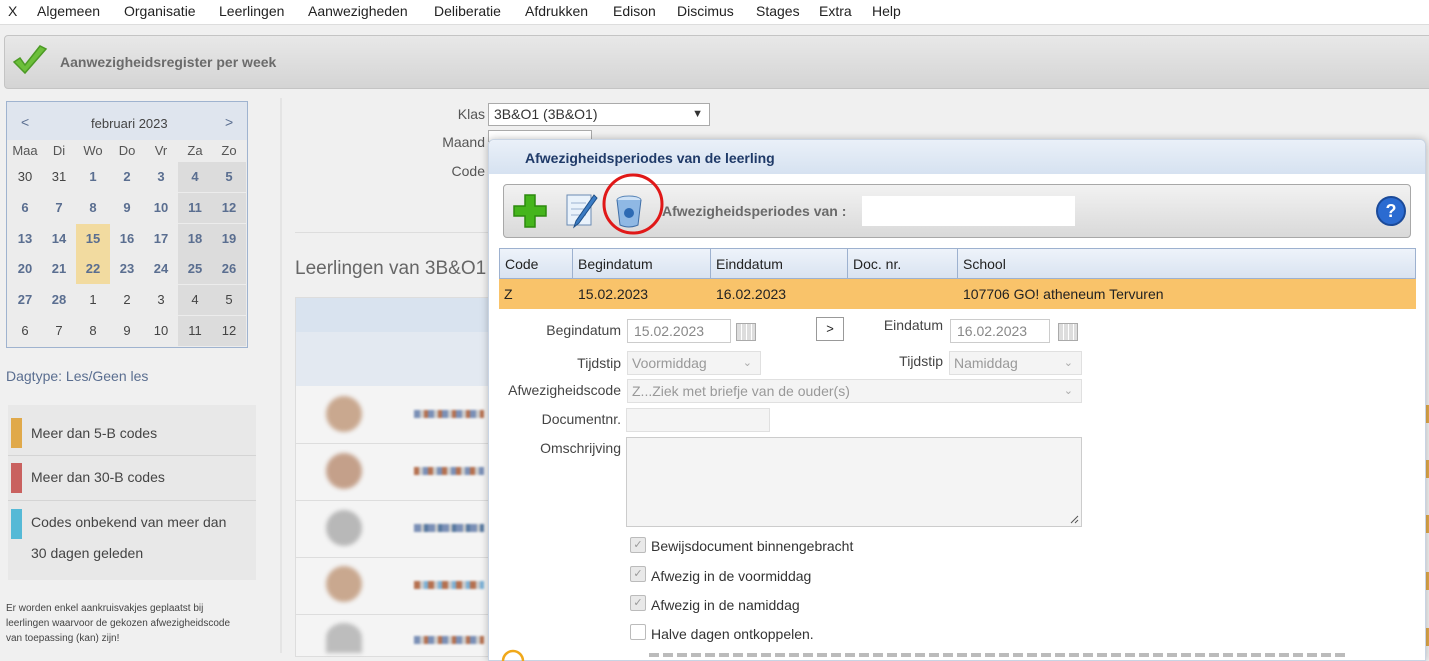  I want to click on edit-icon, so click(581, 210).